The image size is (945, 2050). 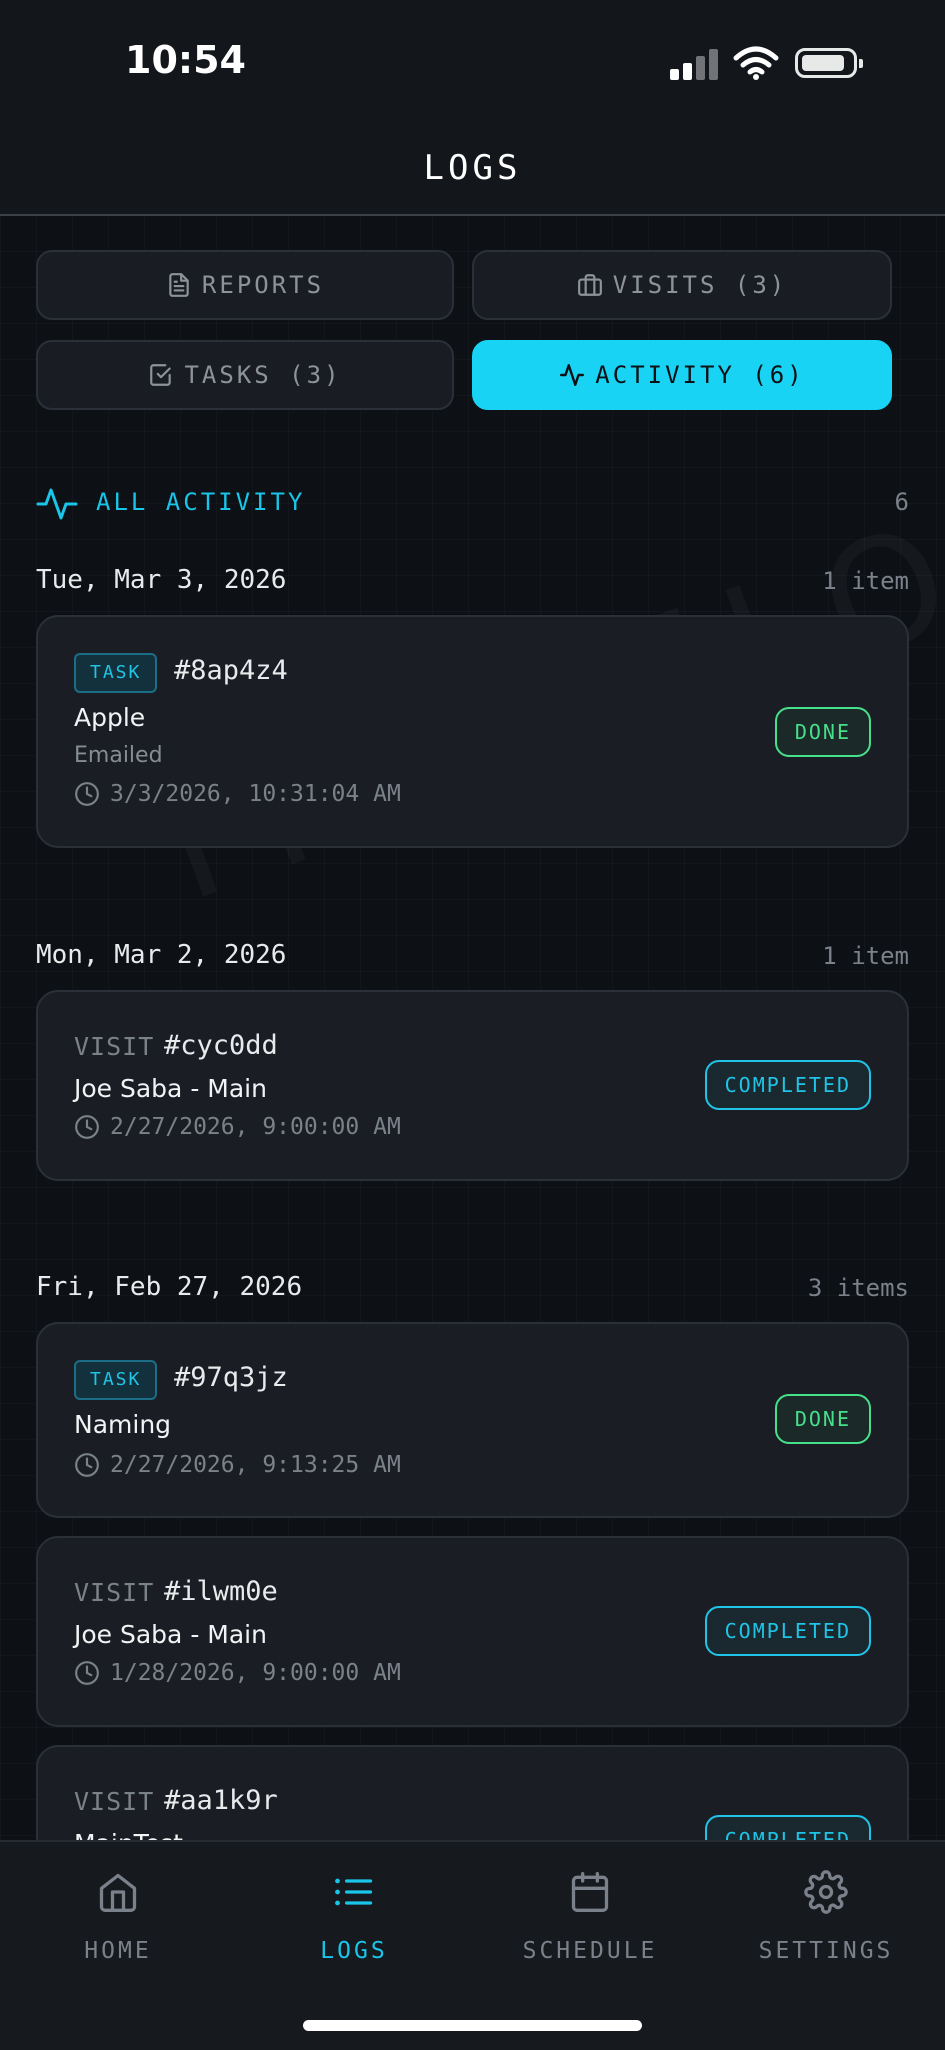 What do you see at coordinates (572, 375) in the screenshot?
I see `activity-icon` at bounding box center [572, 375].